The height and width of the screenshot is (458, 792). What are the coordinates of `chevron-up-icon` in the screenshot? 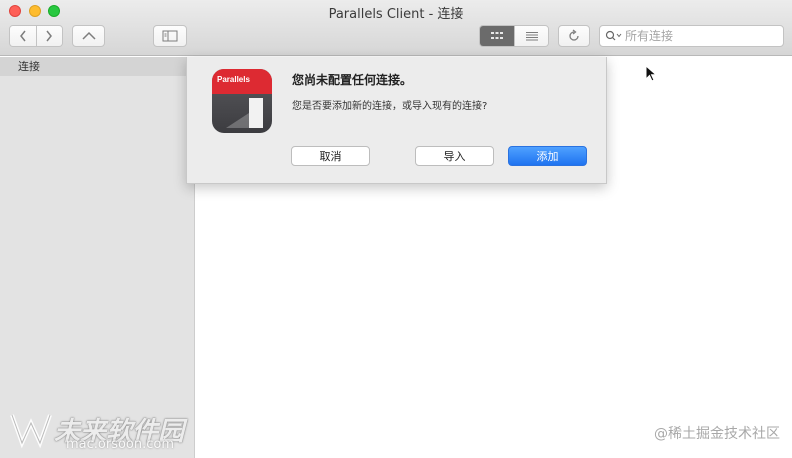 It's located at (88, 35).